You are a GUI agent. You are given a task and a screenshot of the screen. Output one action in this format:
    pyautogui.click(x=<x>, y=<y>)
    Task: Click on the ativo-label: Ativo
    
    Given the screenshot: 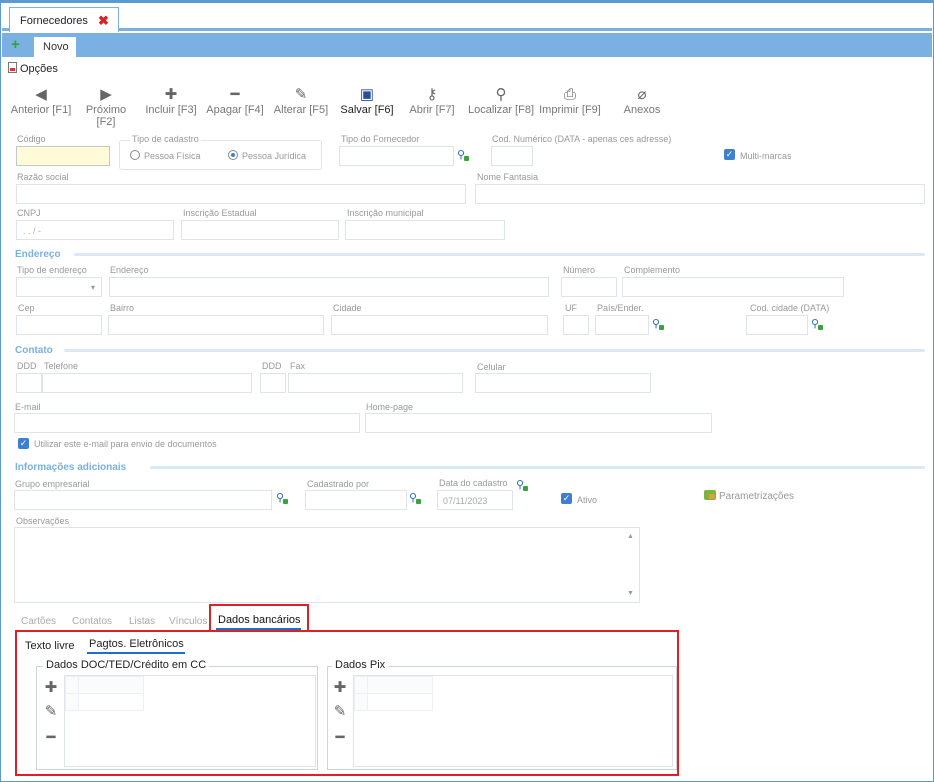 What is the action you would take?
    pyautogui.click(x=587, y=500)
    